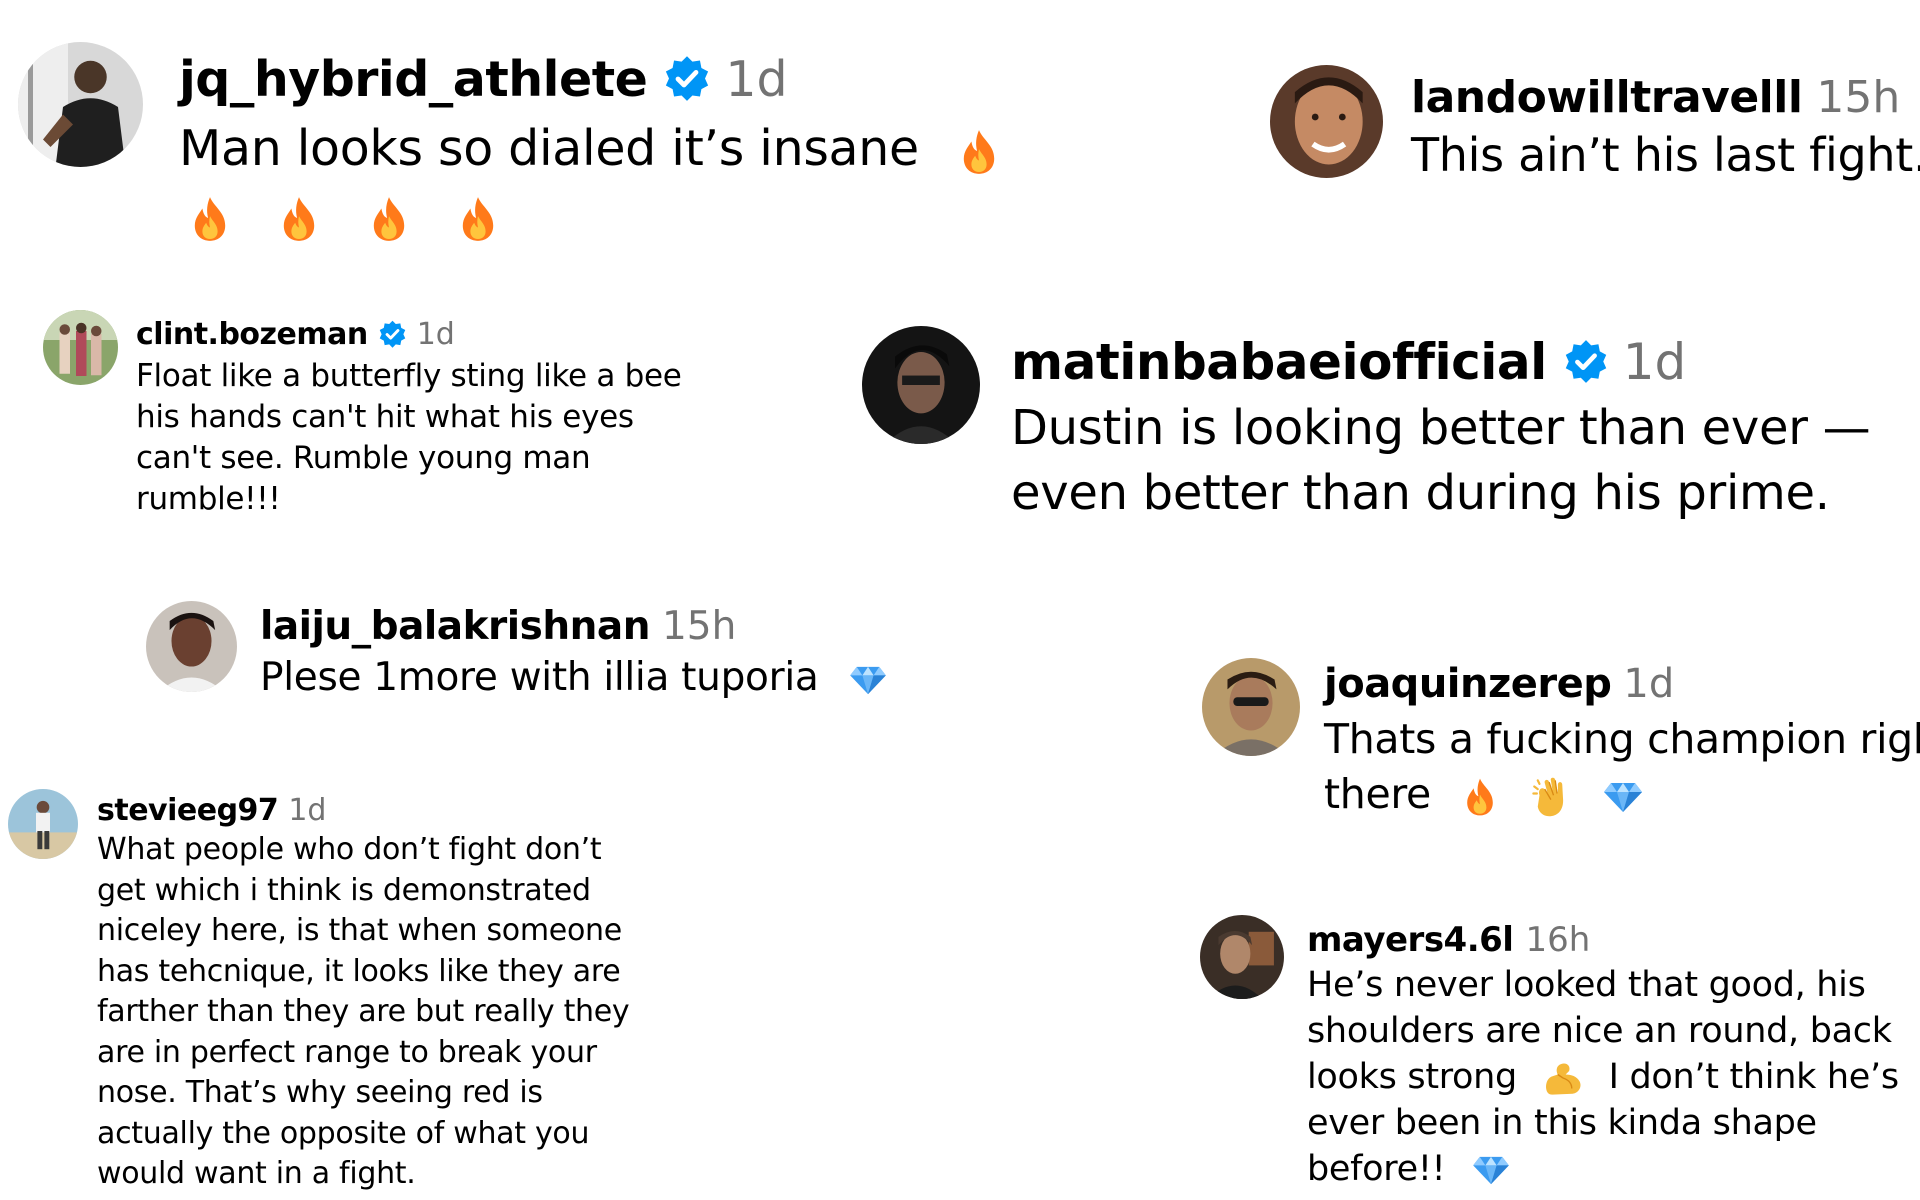 The image size is (1920, 1200). I want to click on comment-text-line: can't see. Rumble young man, so click(363, 458).